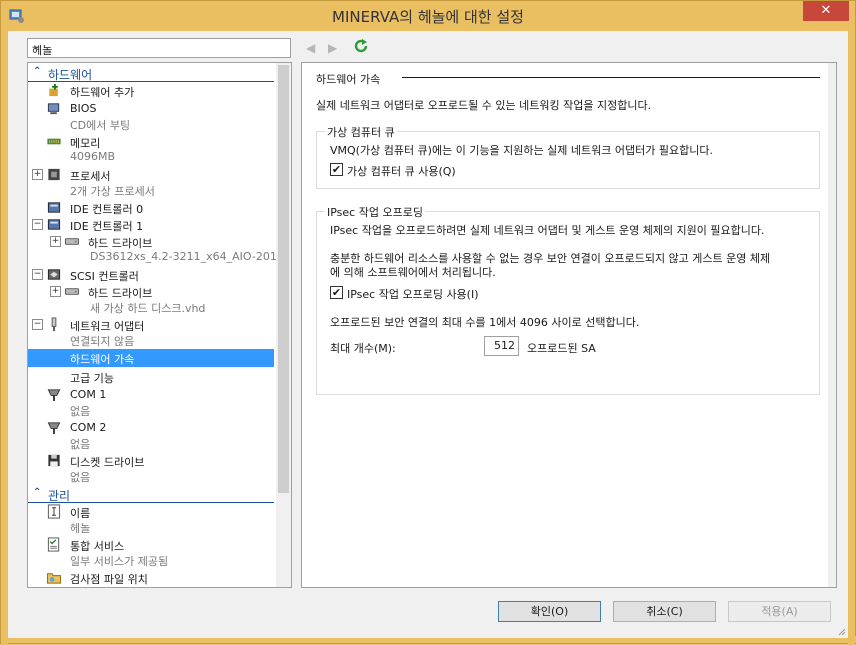 The width and height of the screenshot is (856, 645). What do you see at coordinates (375, 212) in the screenshot?
I see `ipsec-legend: IPsec 작업 오프로딩` at bounding box center [375, 212].